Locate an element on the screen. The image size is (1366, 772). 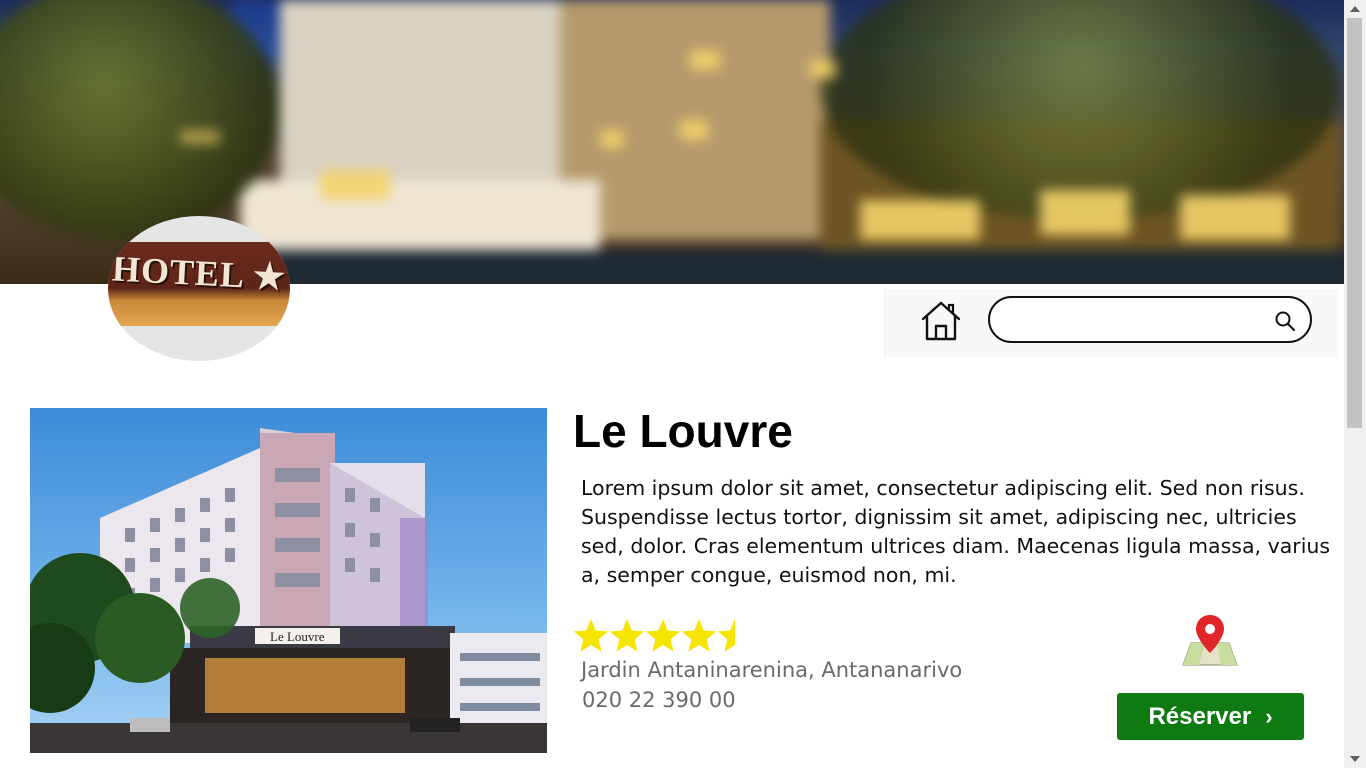
search-button is located at coordinates (1285, 321).